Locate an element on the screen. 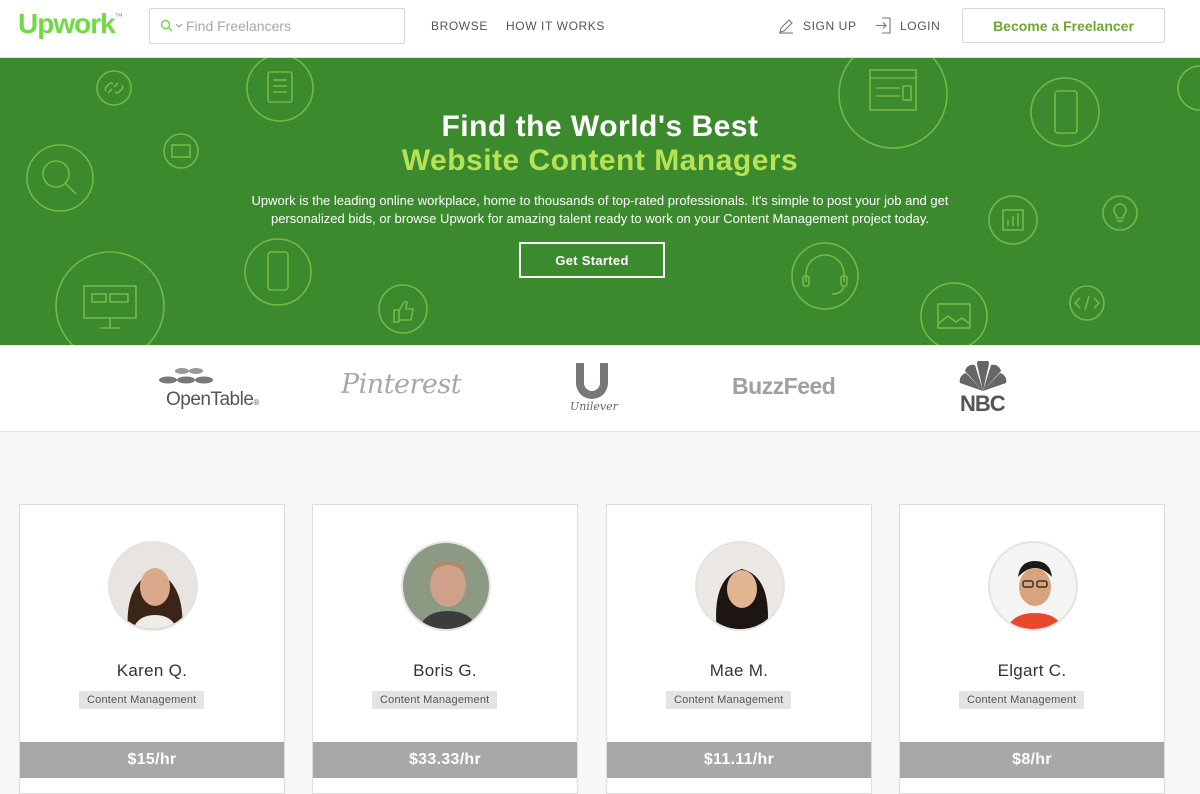 This screenshot has width=1200, height=794. hourly-rate: $33.33/hr is located at coordinates (445, 760).